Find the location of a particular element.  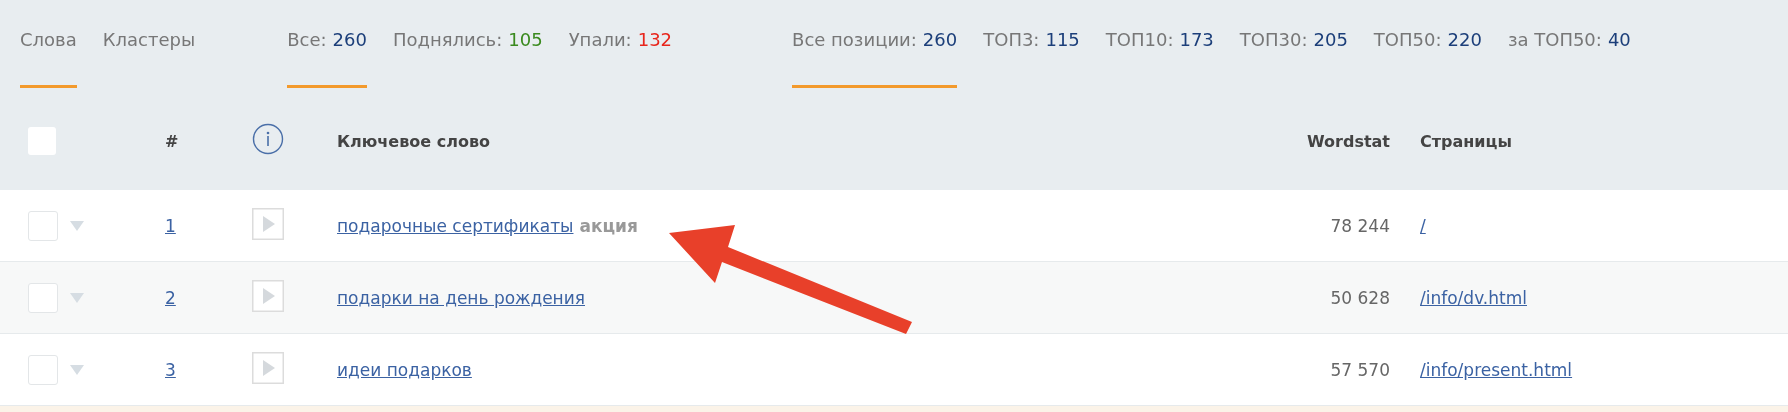

column-header: Wordstat is located at coordinates (1347, 141).